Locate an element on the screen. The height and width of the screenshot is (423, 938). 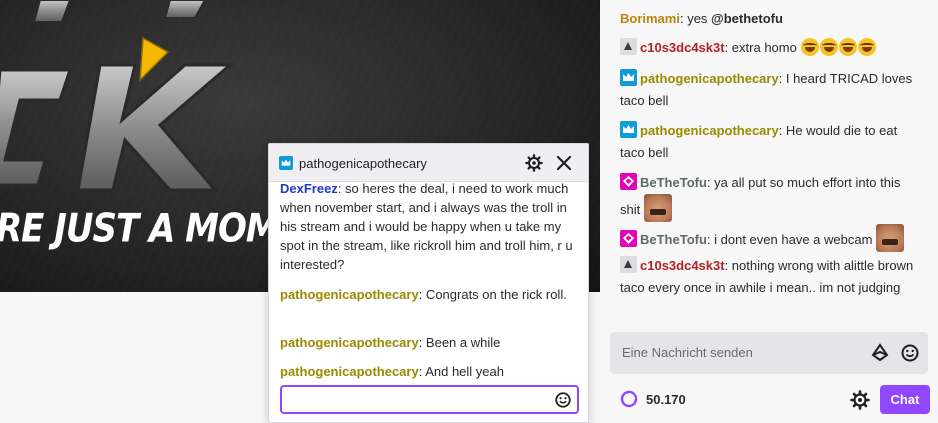
channel-points-icon is located at coordinates (629, 399).